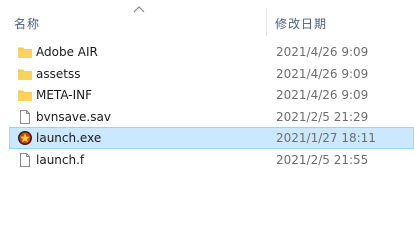  I want to click on list-item: assetss 2021/4/26 9:09, so click(207, 74).